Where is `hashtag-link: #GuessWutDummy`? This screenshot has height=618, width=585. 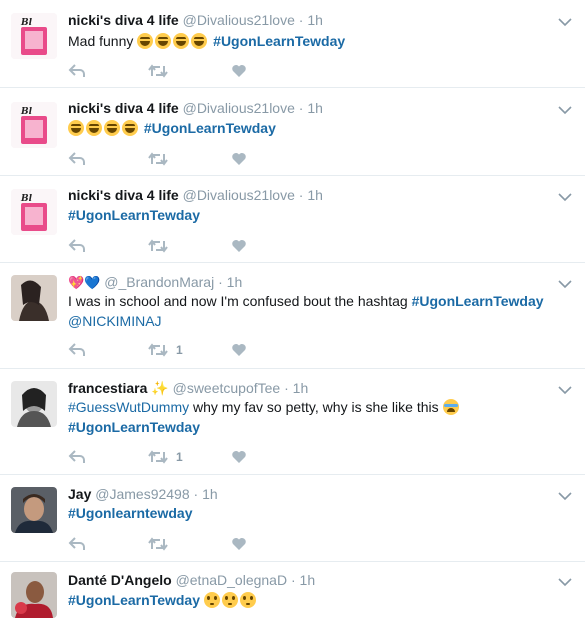
hashtag-link: #GuessWutDummy is located at coordinates (128, 407).